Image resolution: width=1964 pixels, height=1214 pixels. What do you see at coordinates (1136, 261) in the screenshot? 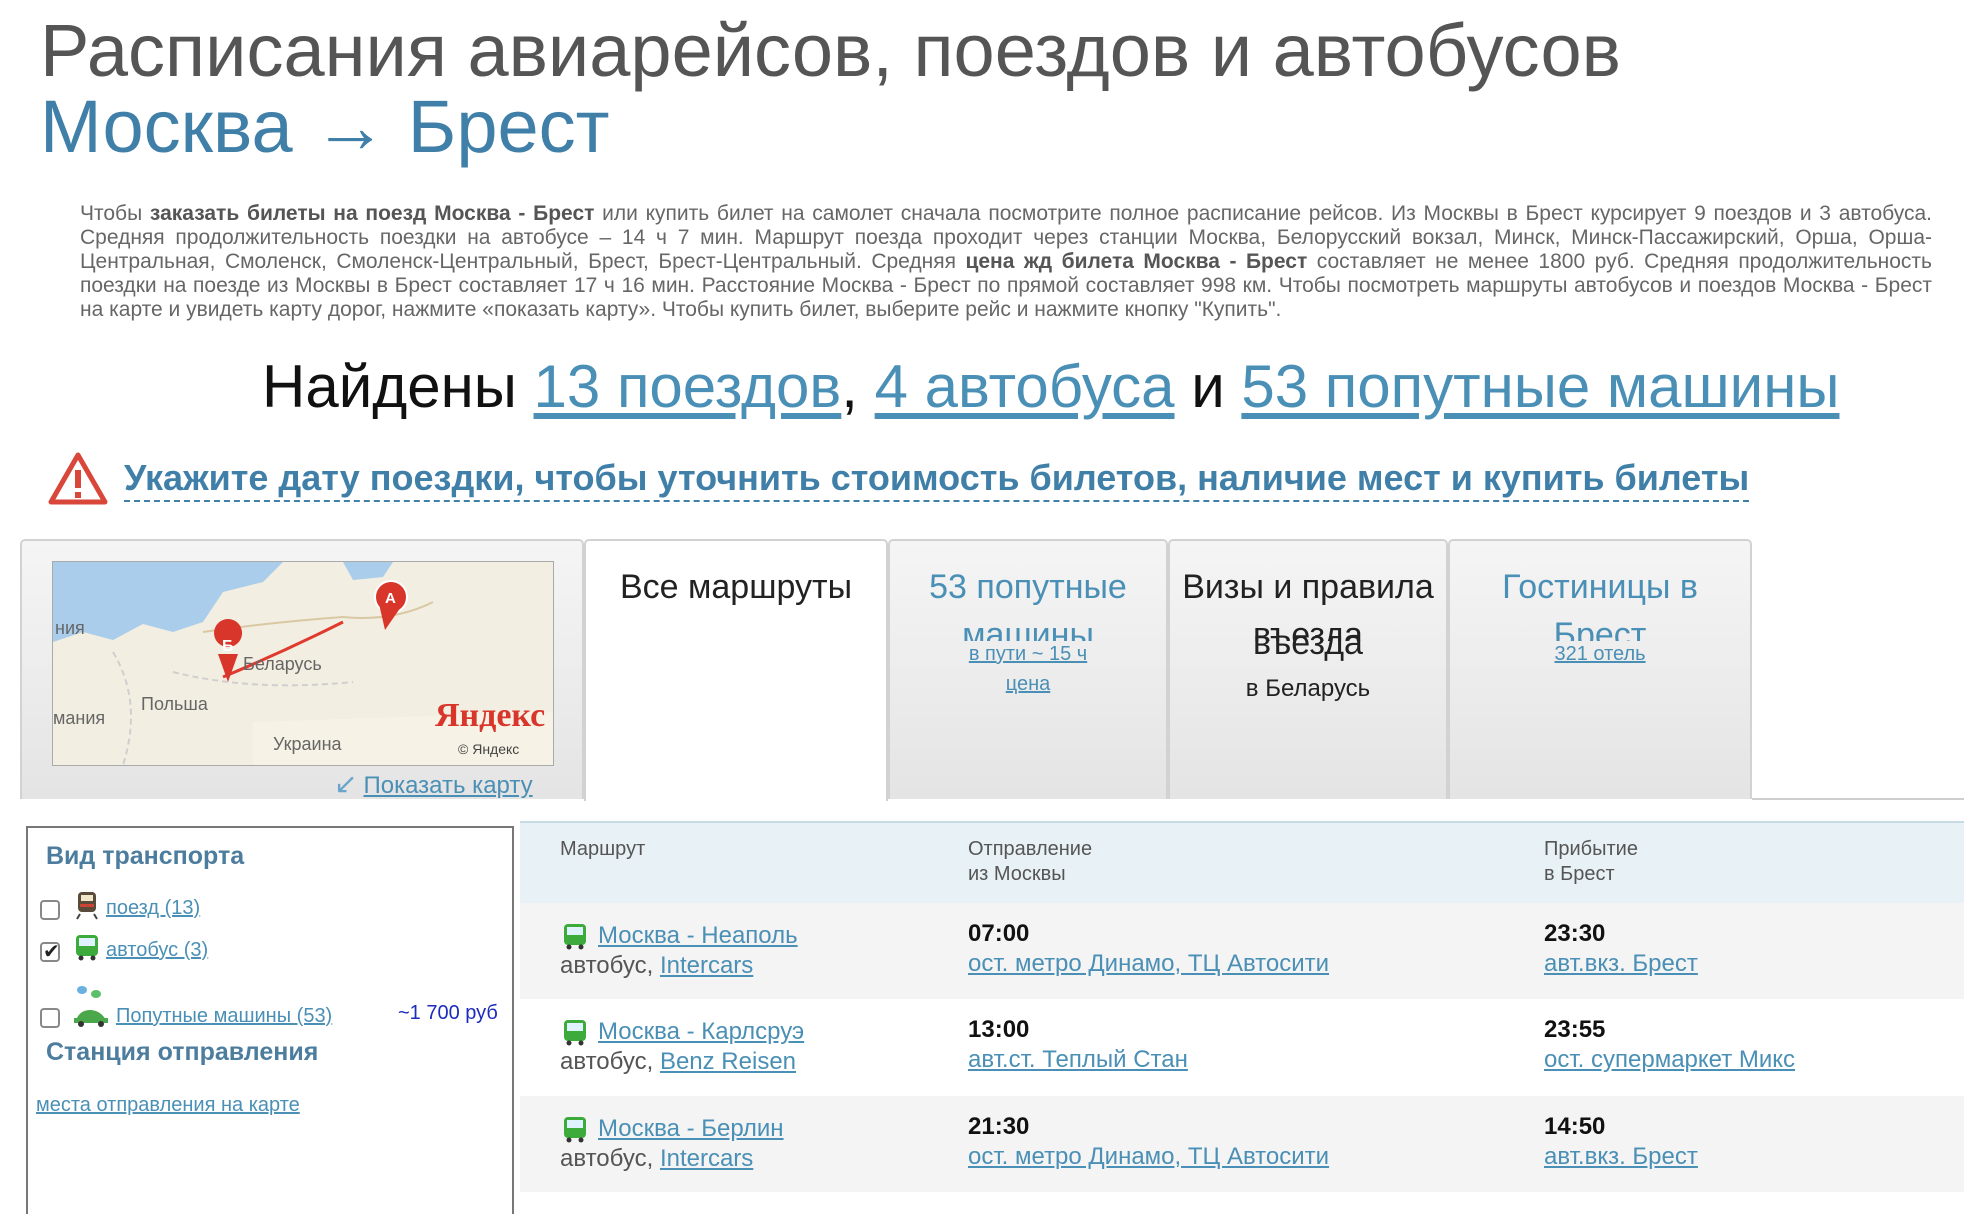
I see `intro-bold-2: цена жд билета Москва - Брест` at bounding box center [1136, 261].